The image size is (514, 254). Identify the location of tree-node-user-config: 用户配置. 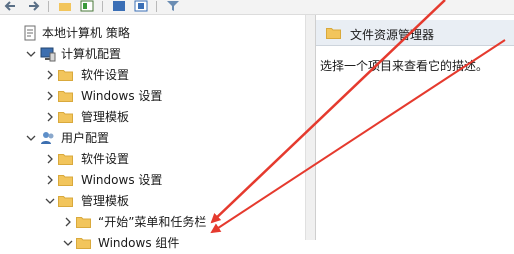
(100, 138).